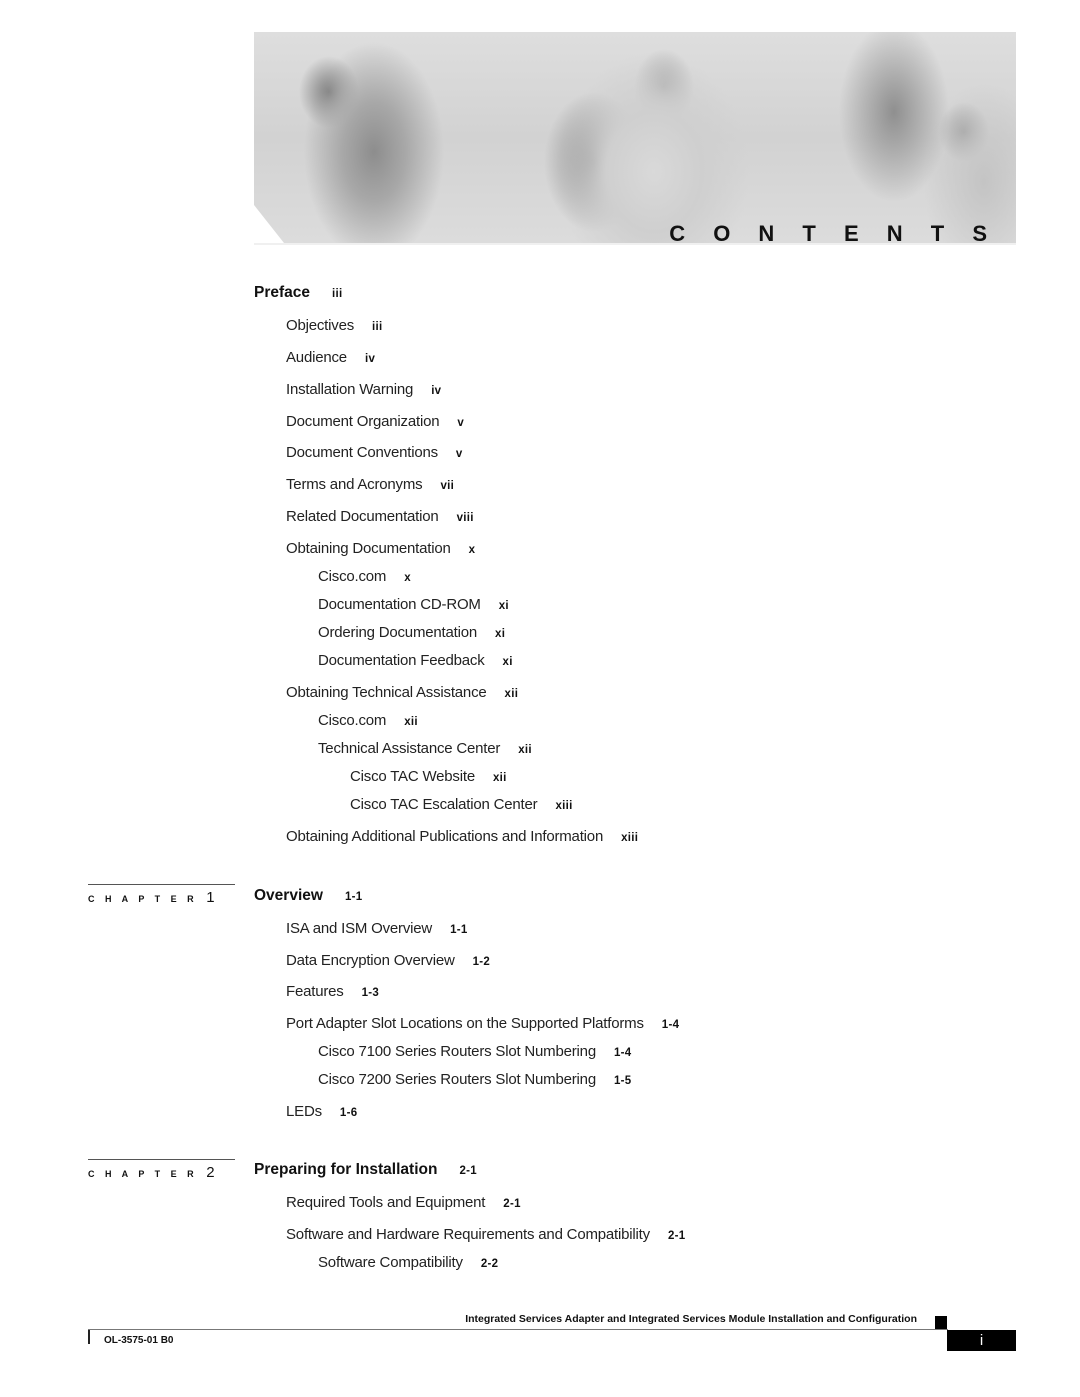 The image size is (1080, 1397). I want to click on toc-chapter-title: Preparing for Installation, so click(346, 1169).